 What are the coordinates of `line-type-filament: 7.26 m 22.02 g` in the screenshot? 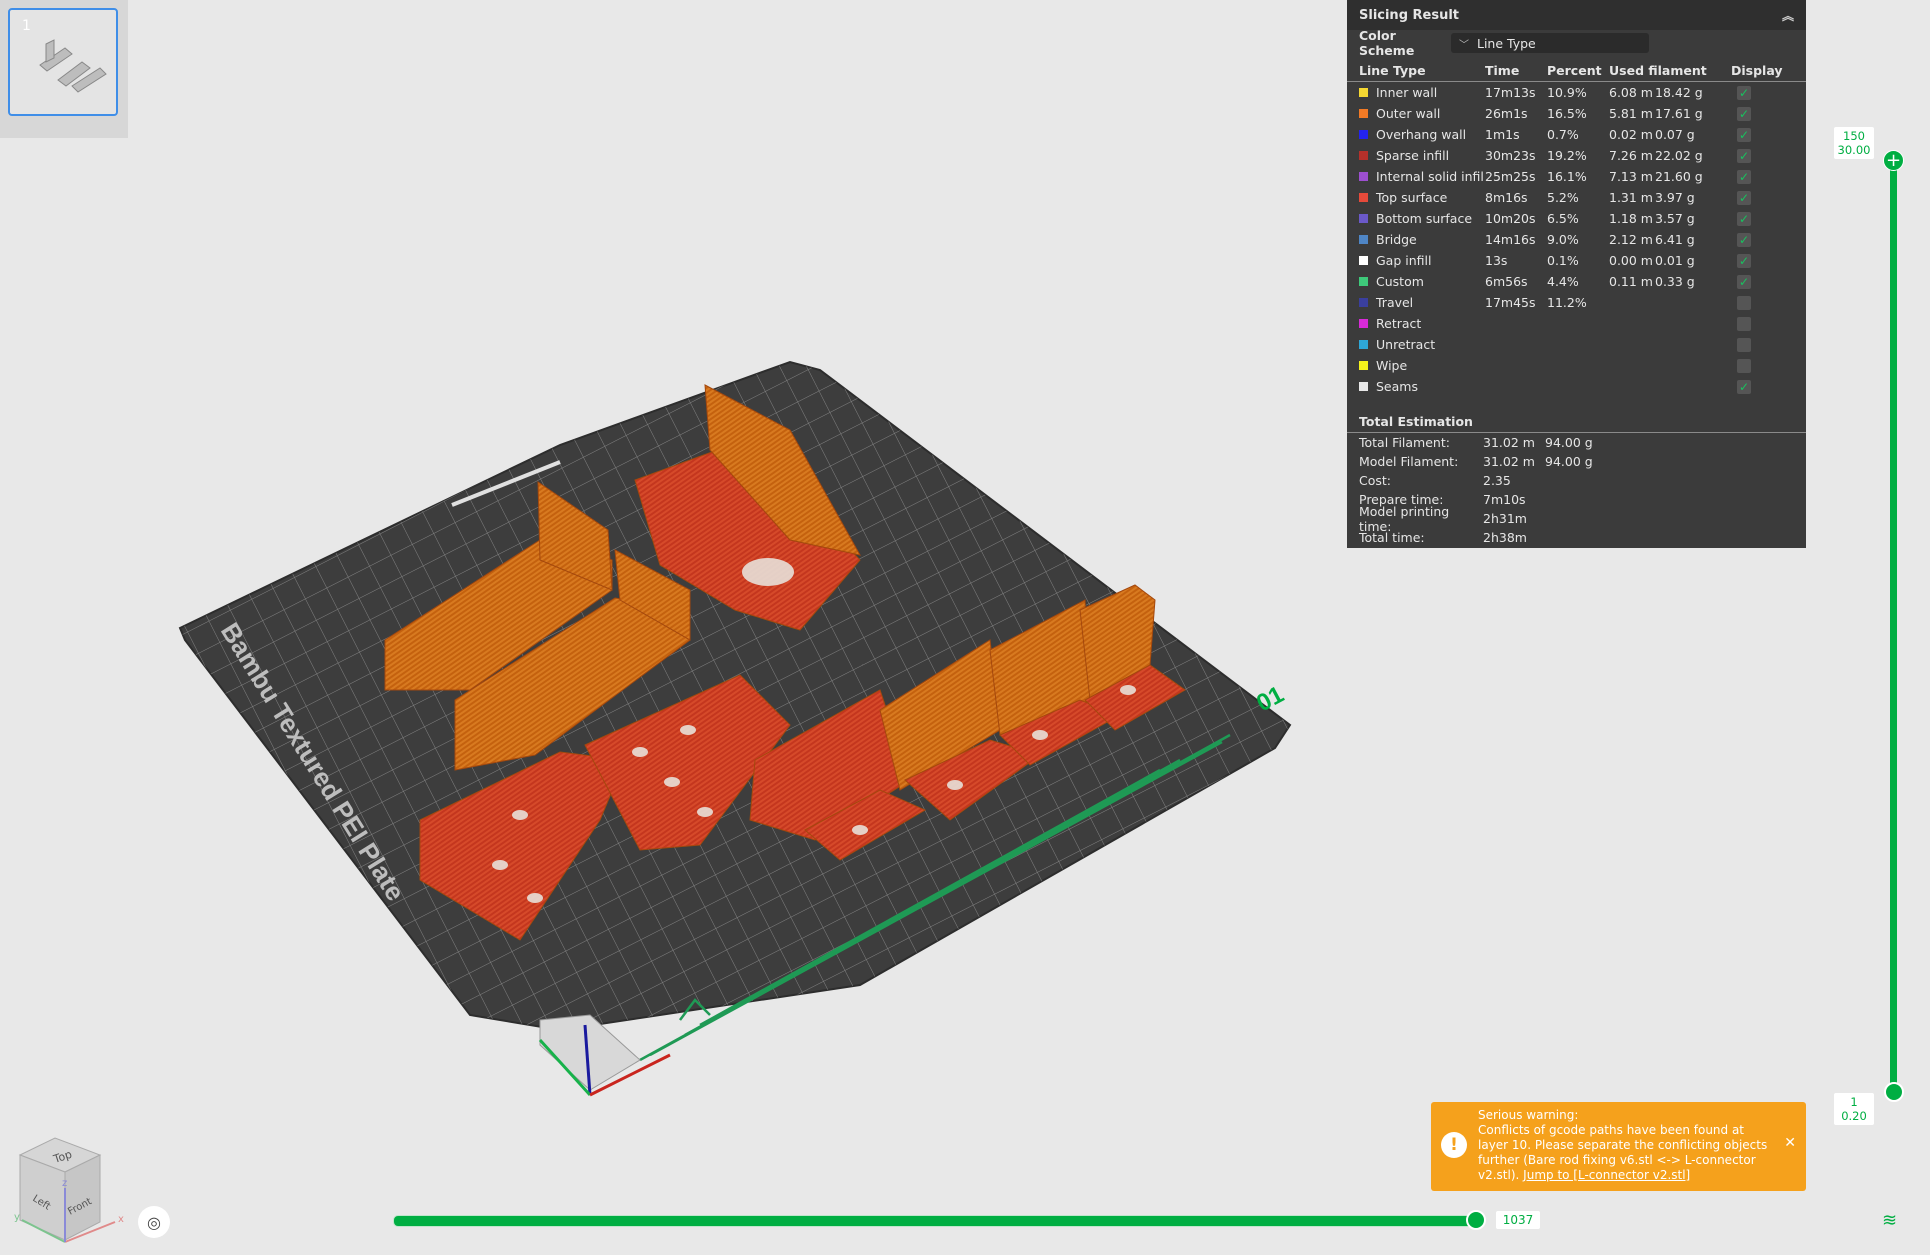 It's located at (1670, 155).